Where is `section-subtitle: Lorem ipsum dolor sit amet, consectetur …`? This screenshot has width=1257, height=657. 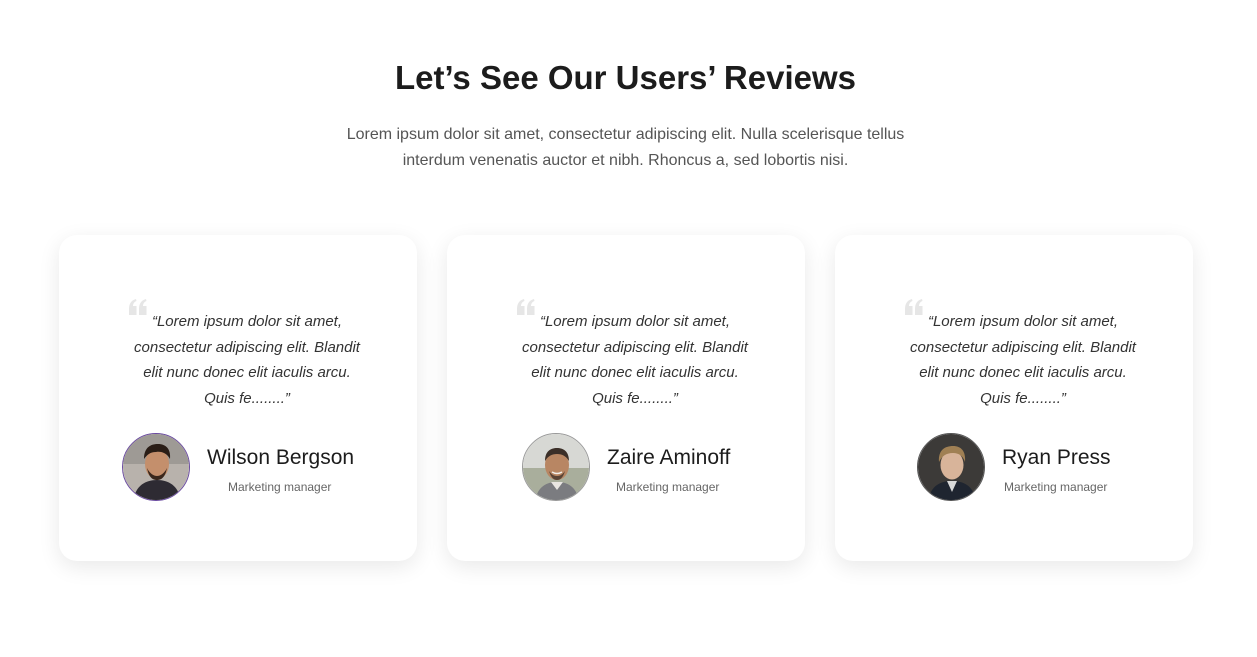 section-subtitle: Lorem ipsum dolor sit amet, consectetur … is located at coordinates (625, 147).